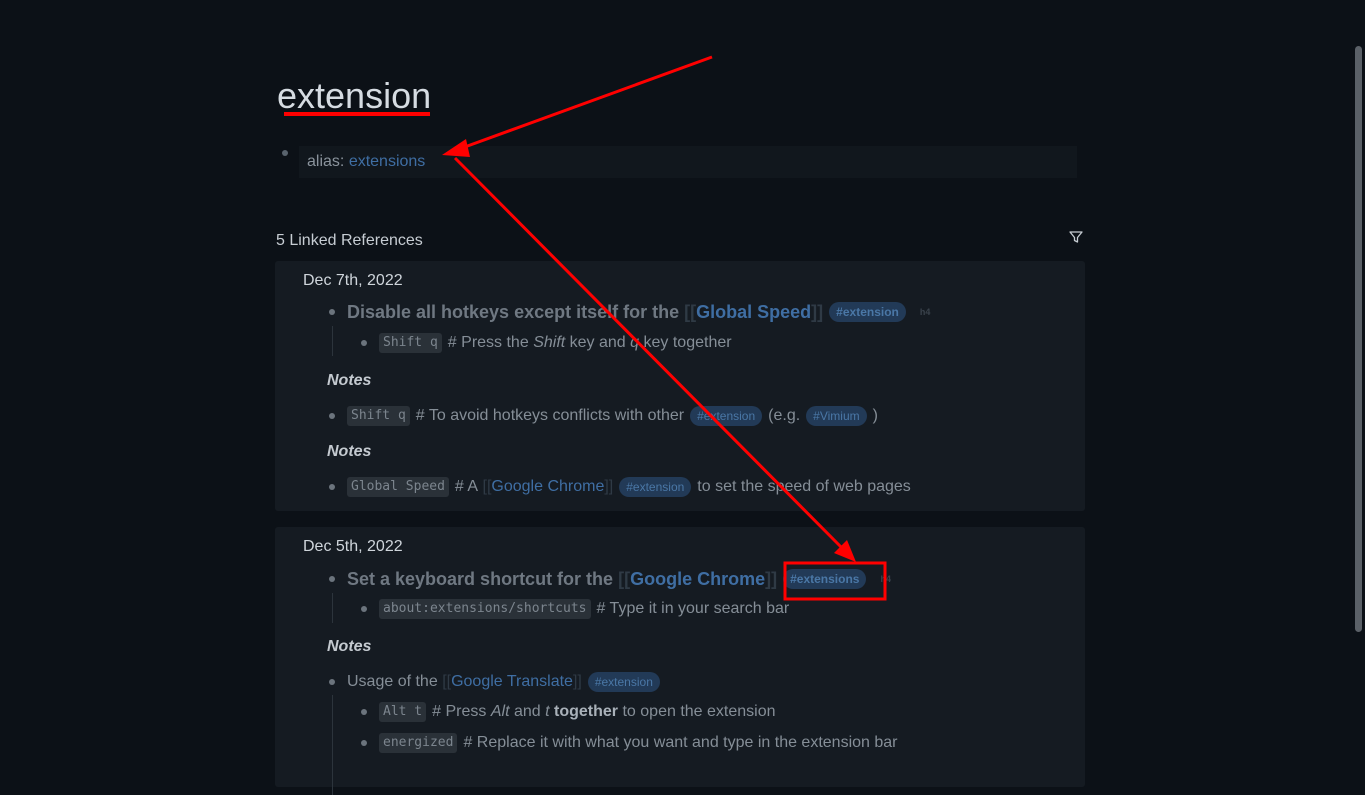 The image size is (1365, 795). What do you see at coordinates (459, 711) in the screenshot?
I see `block-text: # Press` at bounding box center [459, 711].